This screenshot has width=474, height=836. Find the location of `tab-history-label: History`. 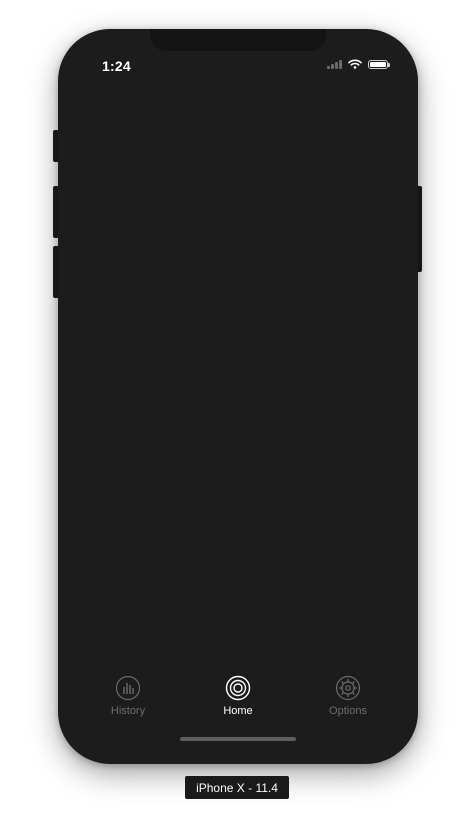

tab-history-label: History is located at coordinates (128, 711).